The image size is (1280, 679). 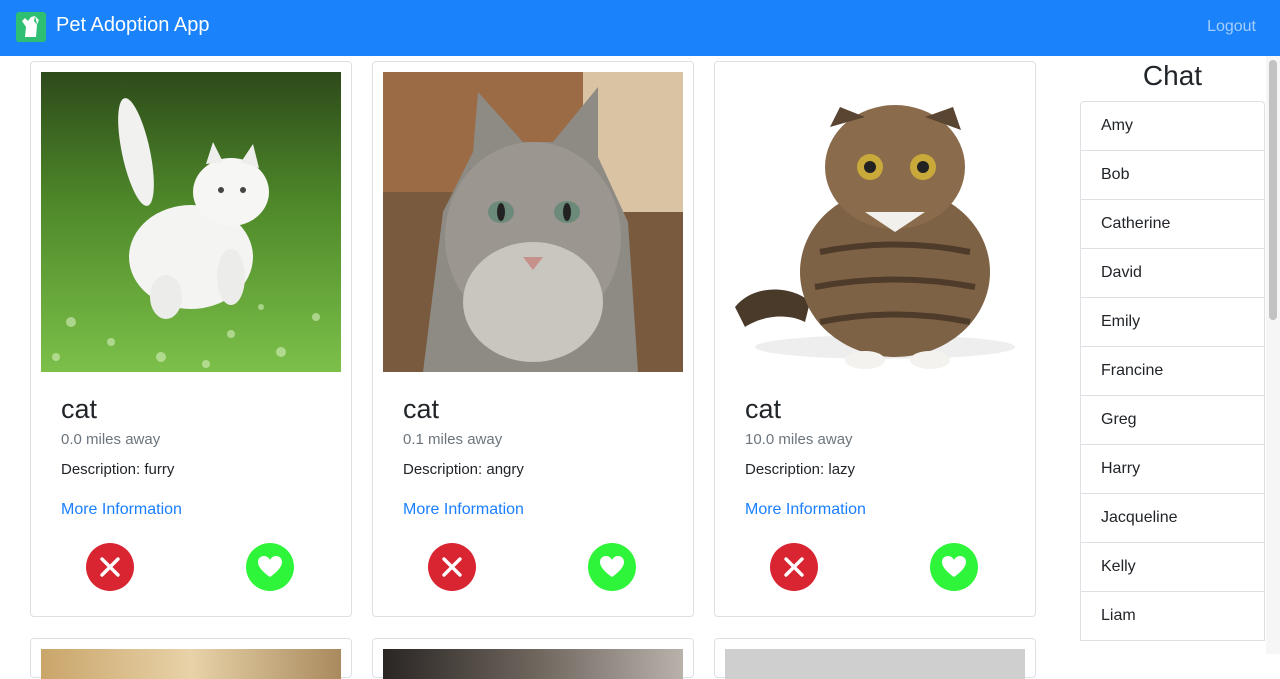 What do you see at coordinates (118, 469) in the screenshot?
I see `pet-description: Description: furry` at bounding box center [118, 469].